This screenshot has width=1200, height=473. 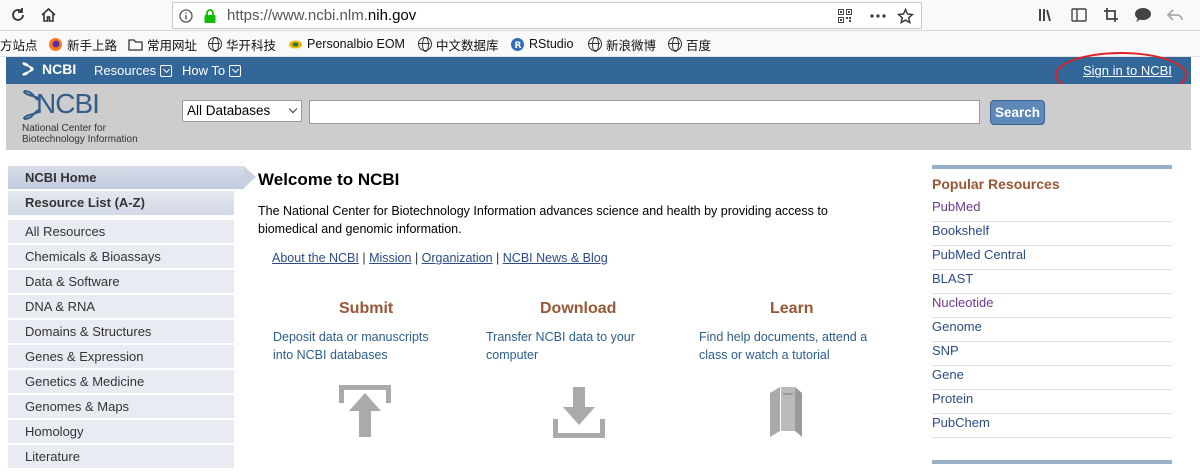 I want to click on sidebar-item: All Resources, so click(x=121, y=232).